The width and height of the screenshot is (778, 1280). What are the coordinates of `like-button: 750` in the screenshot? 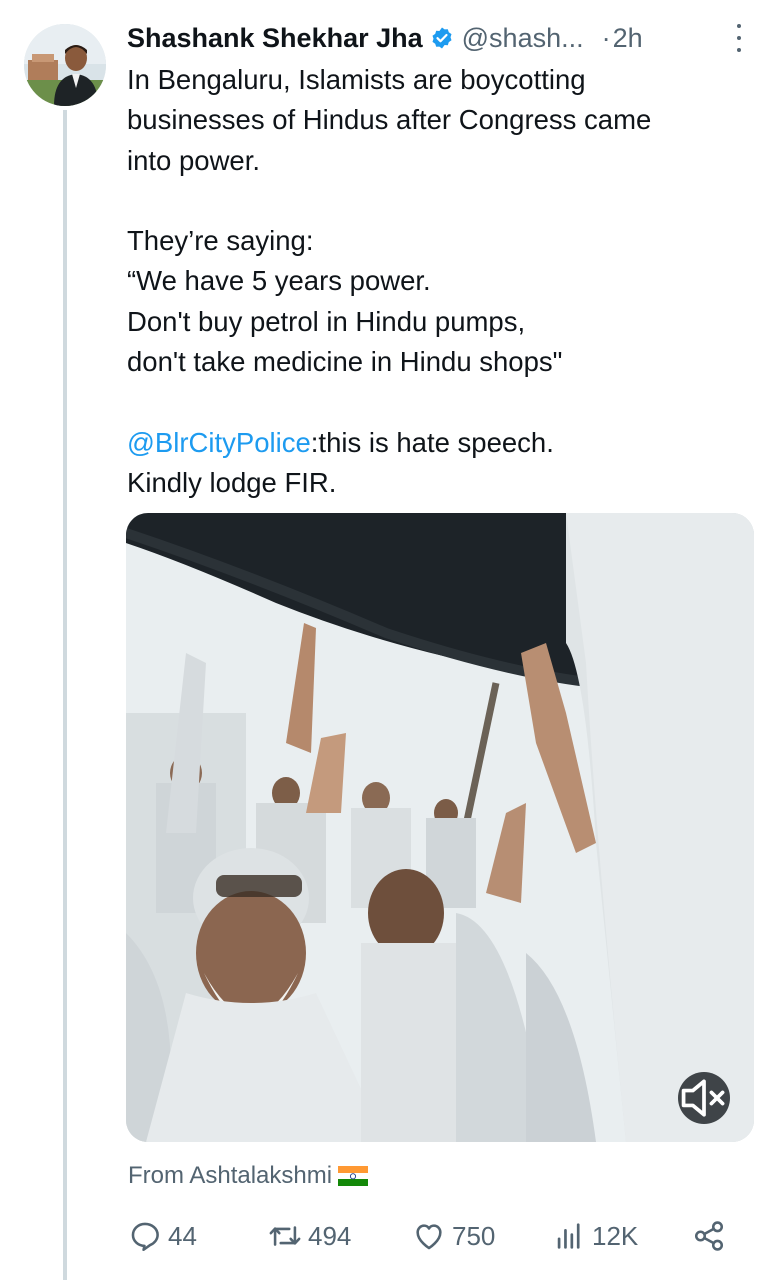 It's located at (453, 1236).